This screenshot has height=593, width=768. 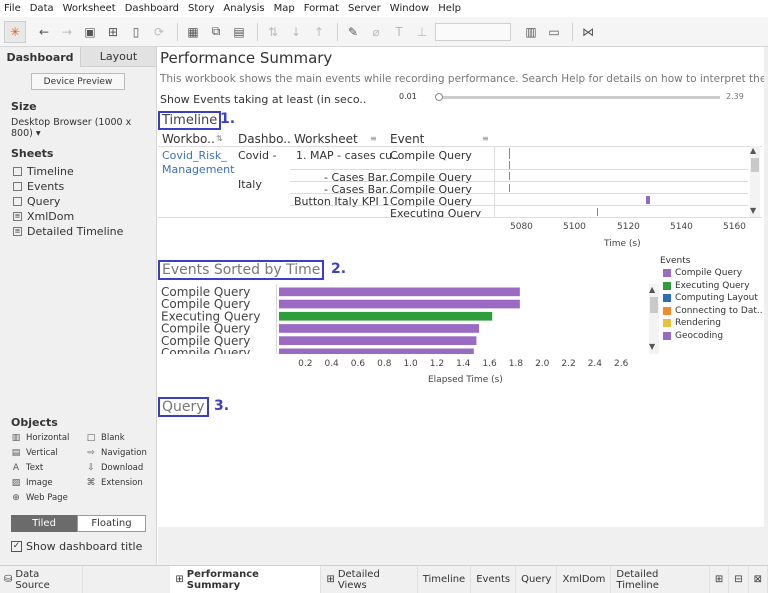 I want to click on forward-icon: →, so click(x=67, y=32).